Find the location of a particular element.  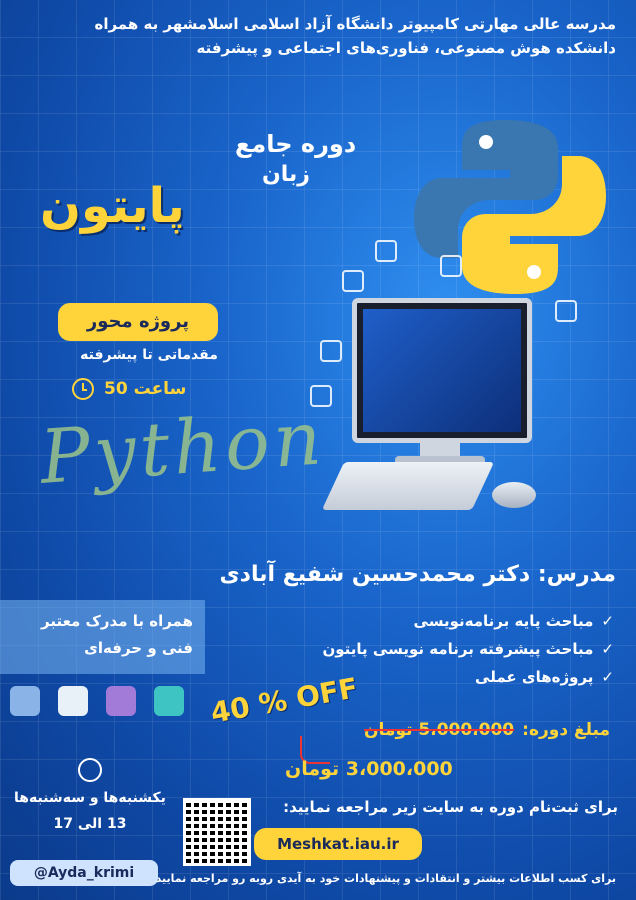

certificate-line-1: همراه با مدرک معتبر is located at coordinates (117, 621).